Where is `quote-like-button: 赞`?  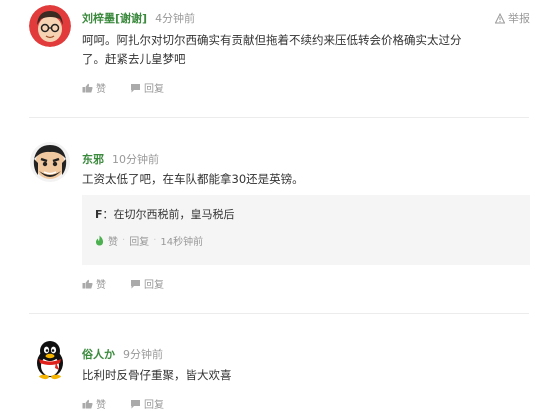 quote-like-button: 赞 is located at coordinates (113, 240).